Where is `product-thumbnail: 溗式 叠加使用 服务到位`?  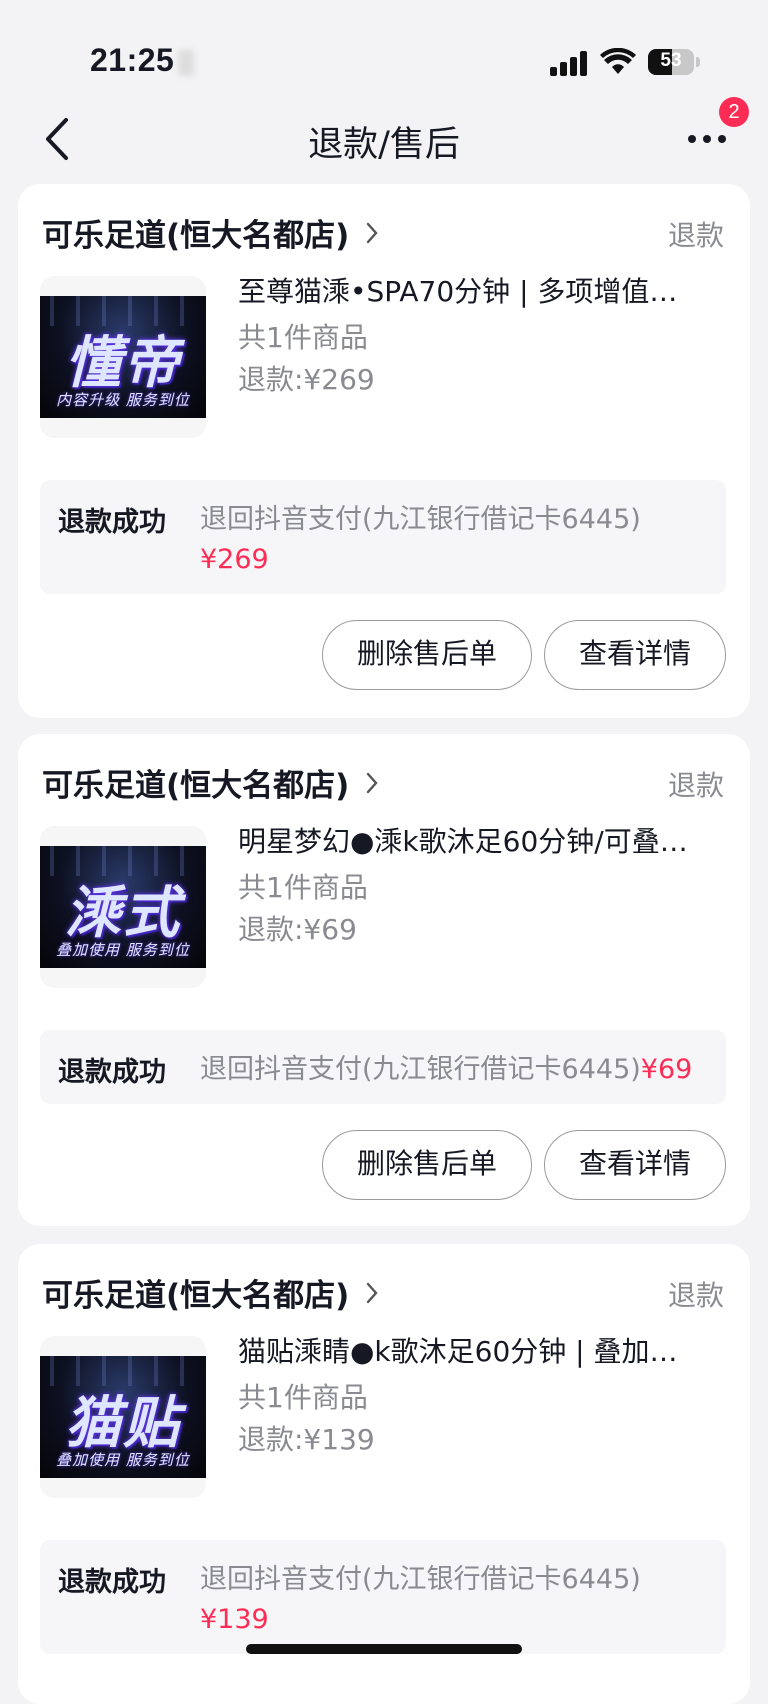
product-thumbnail: 溗式 叠加使用 服务到位 is located at coordinates (123, 907).